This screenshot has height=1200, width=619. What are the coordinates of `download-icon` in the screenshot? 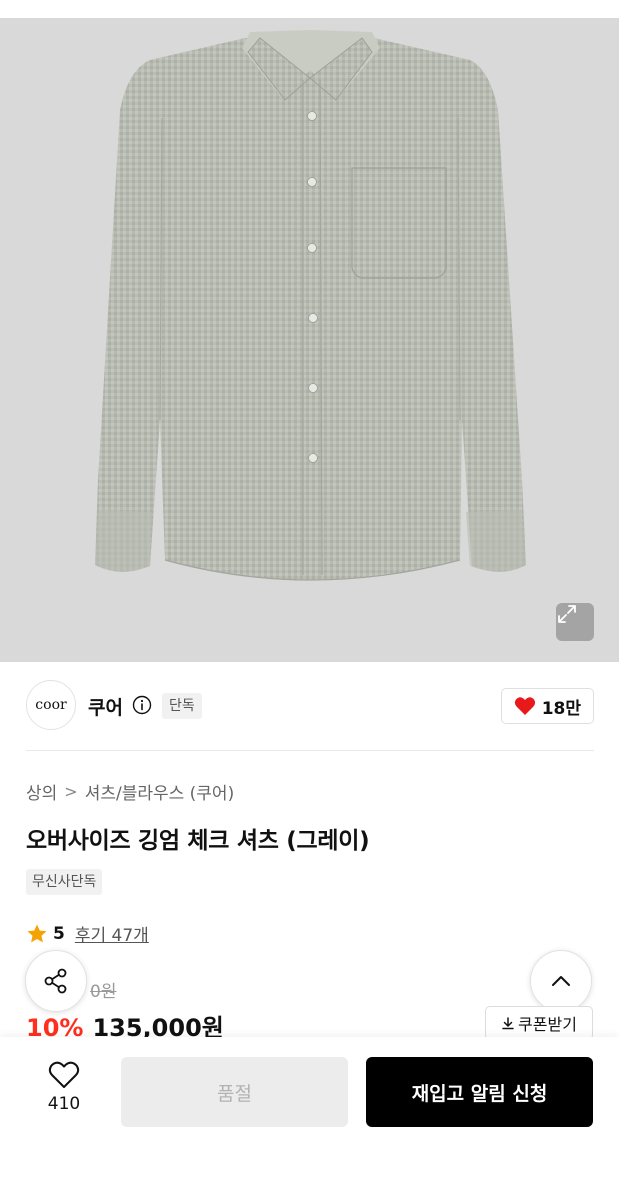 It's located at (508, 1023).